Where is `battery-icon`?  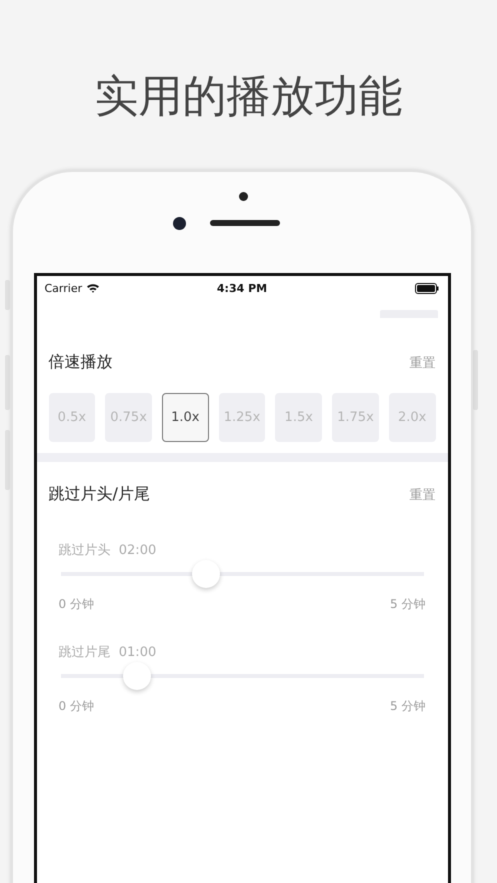 battery-icon is located at coordinates (427, 288).